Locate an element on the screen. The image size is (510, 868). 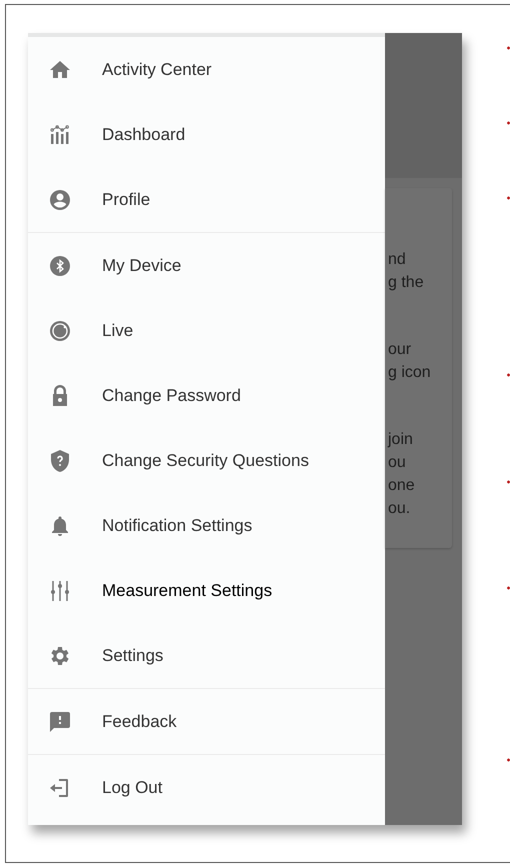
card-text: our g icon is located at coordinates (409, 361).